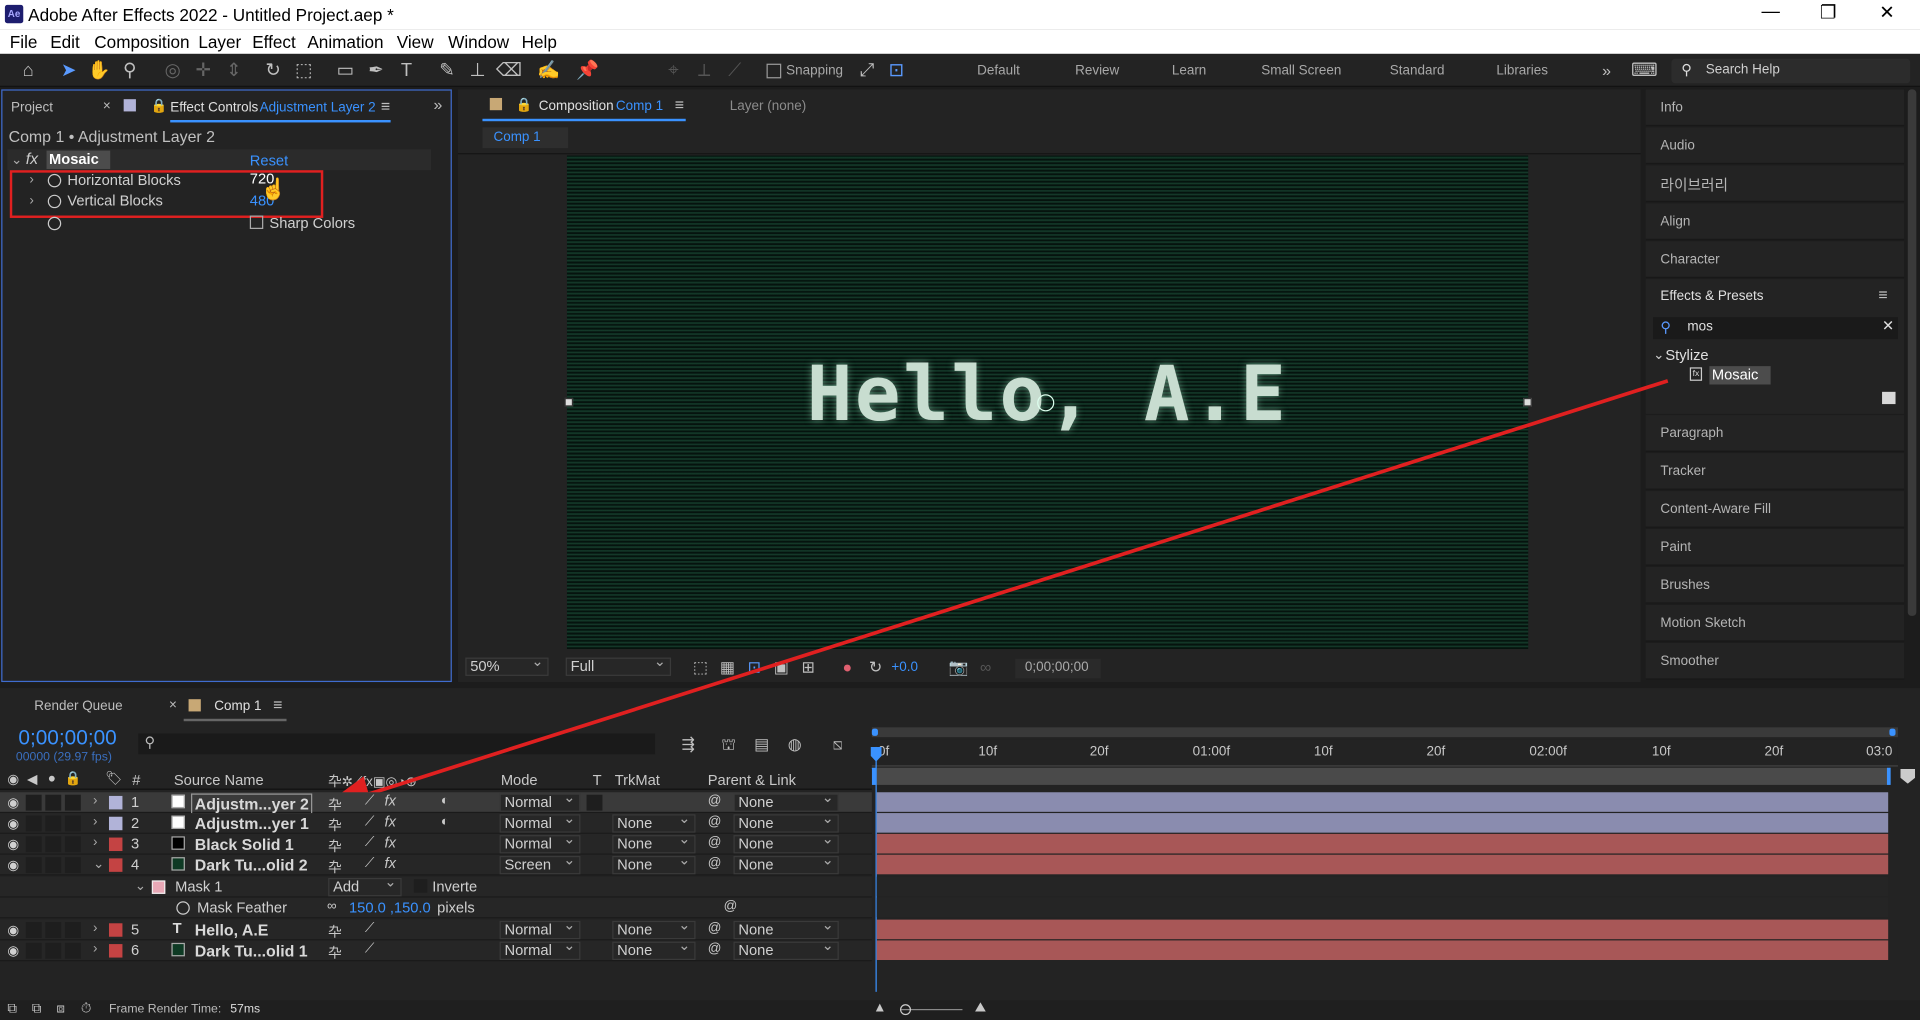  I want to click on mask-visibility-icon: ⊡, so click(754, 667).